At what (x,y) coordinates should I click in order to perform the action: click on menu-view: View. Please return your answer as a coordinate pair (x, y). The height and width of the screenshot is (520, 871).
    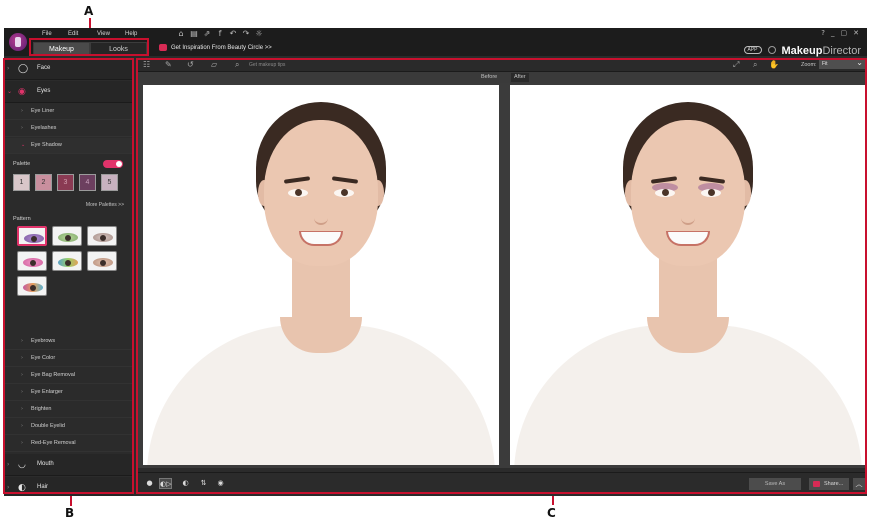
    Looking at the image, I should click on (103, 34).